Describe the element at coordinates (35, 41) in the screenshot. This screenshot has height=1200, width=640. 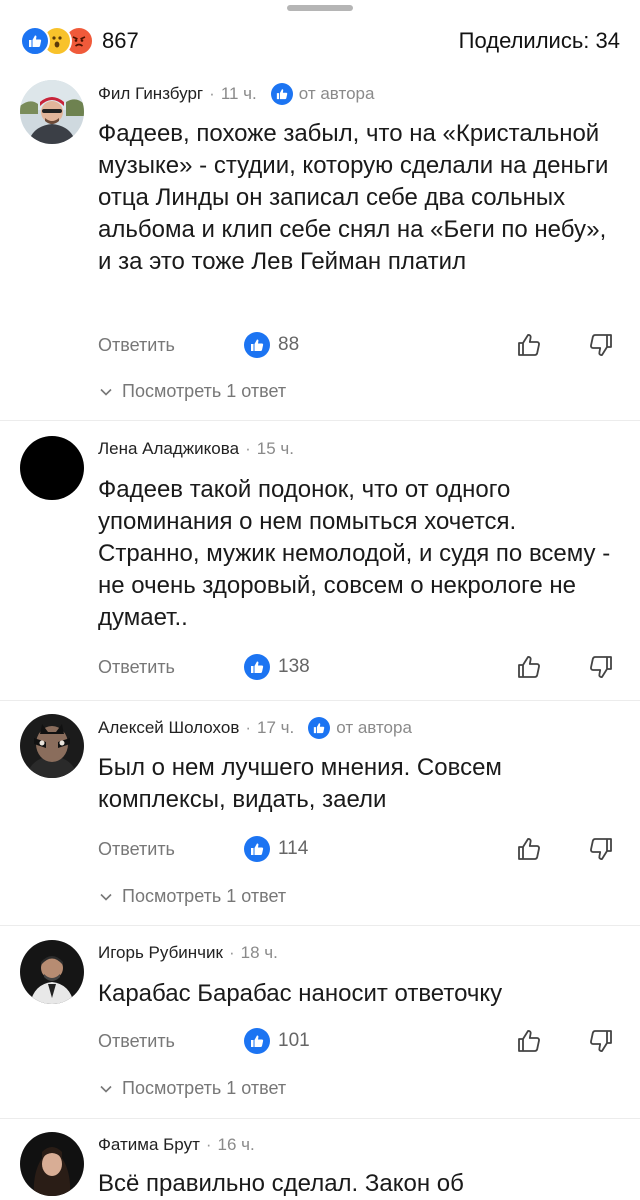
I see `like-reaction-icon` at that location.